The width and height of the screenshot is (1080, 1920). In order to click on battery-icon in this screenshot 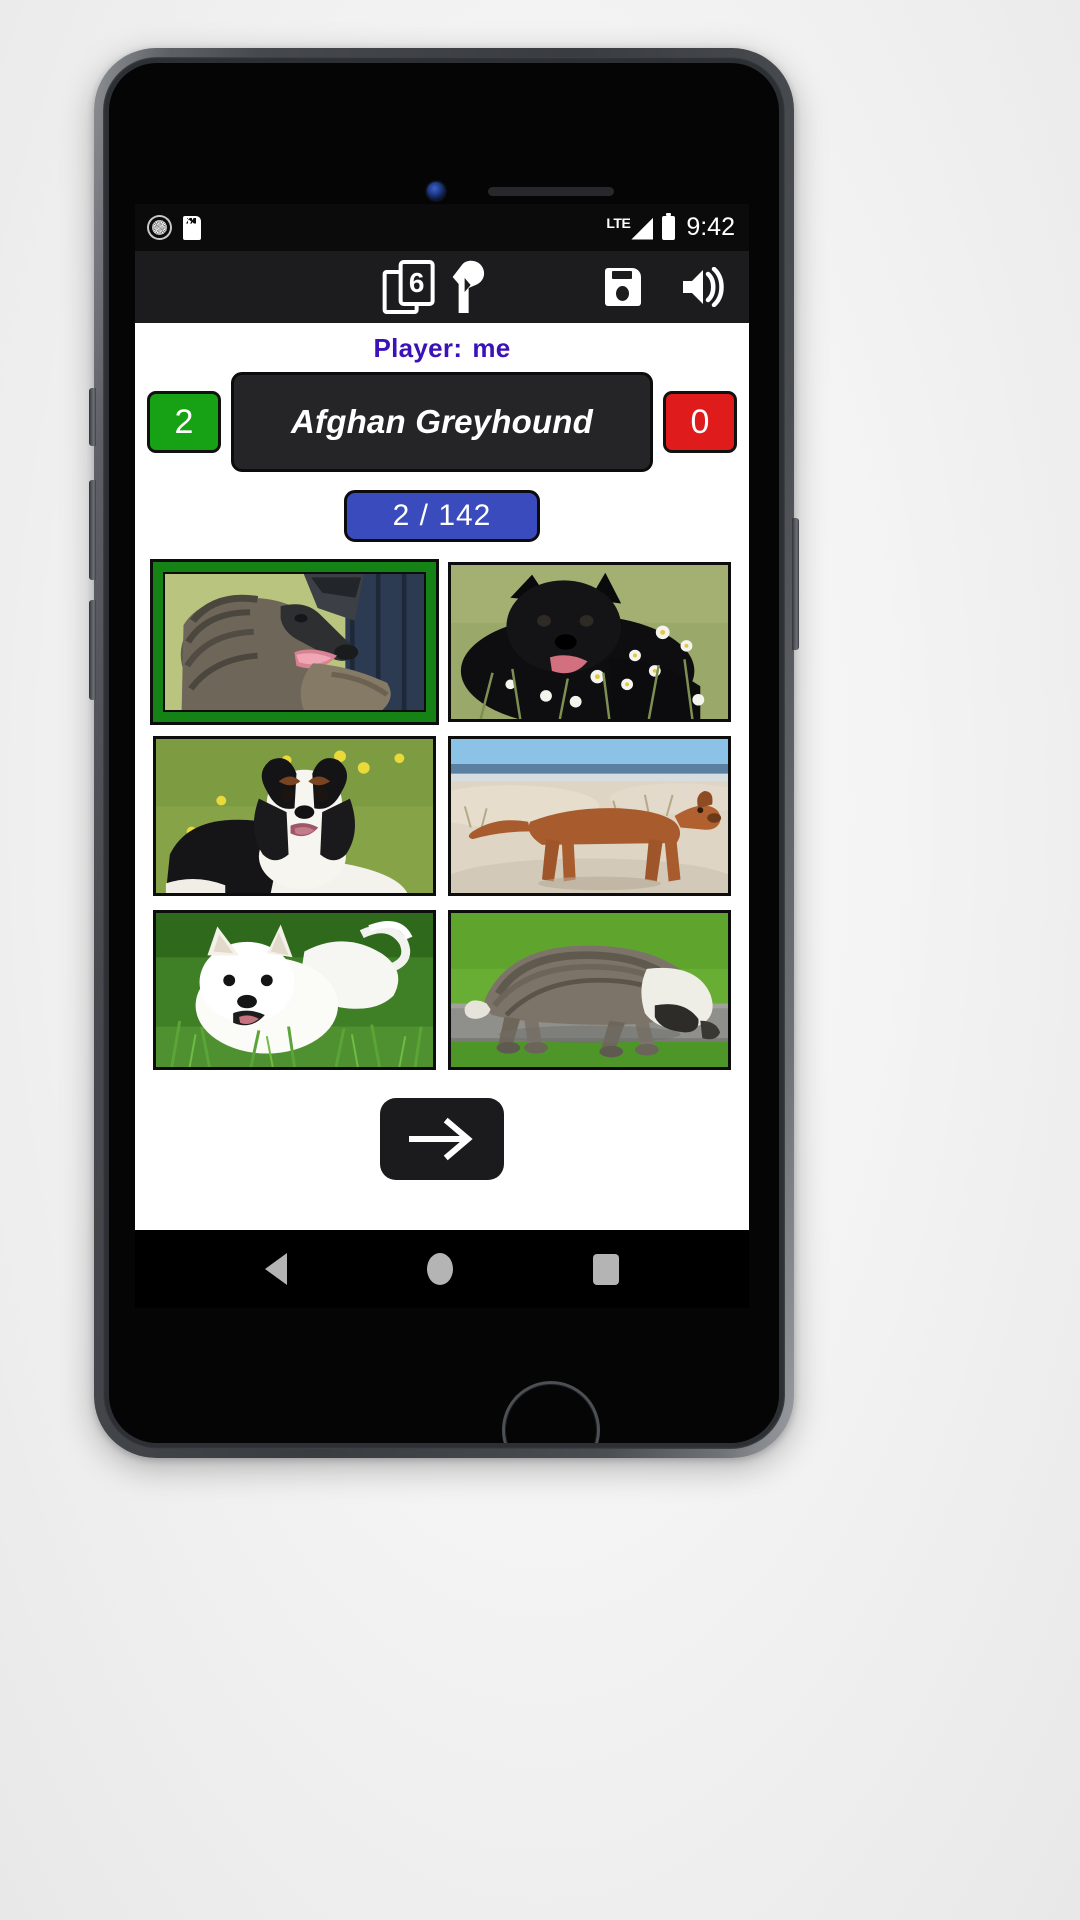, I will do `click(669, 226)`.